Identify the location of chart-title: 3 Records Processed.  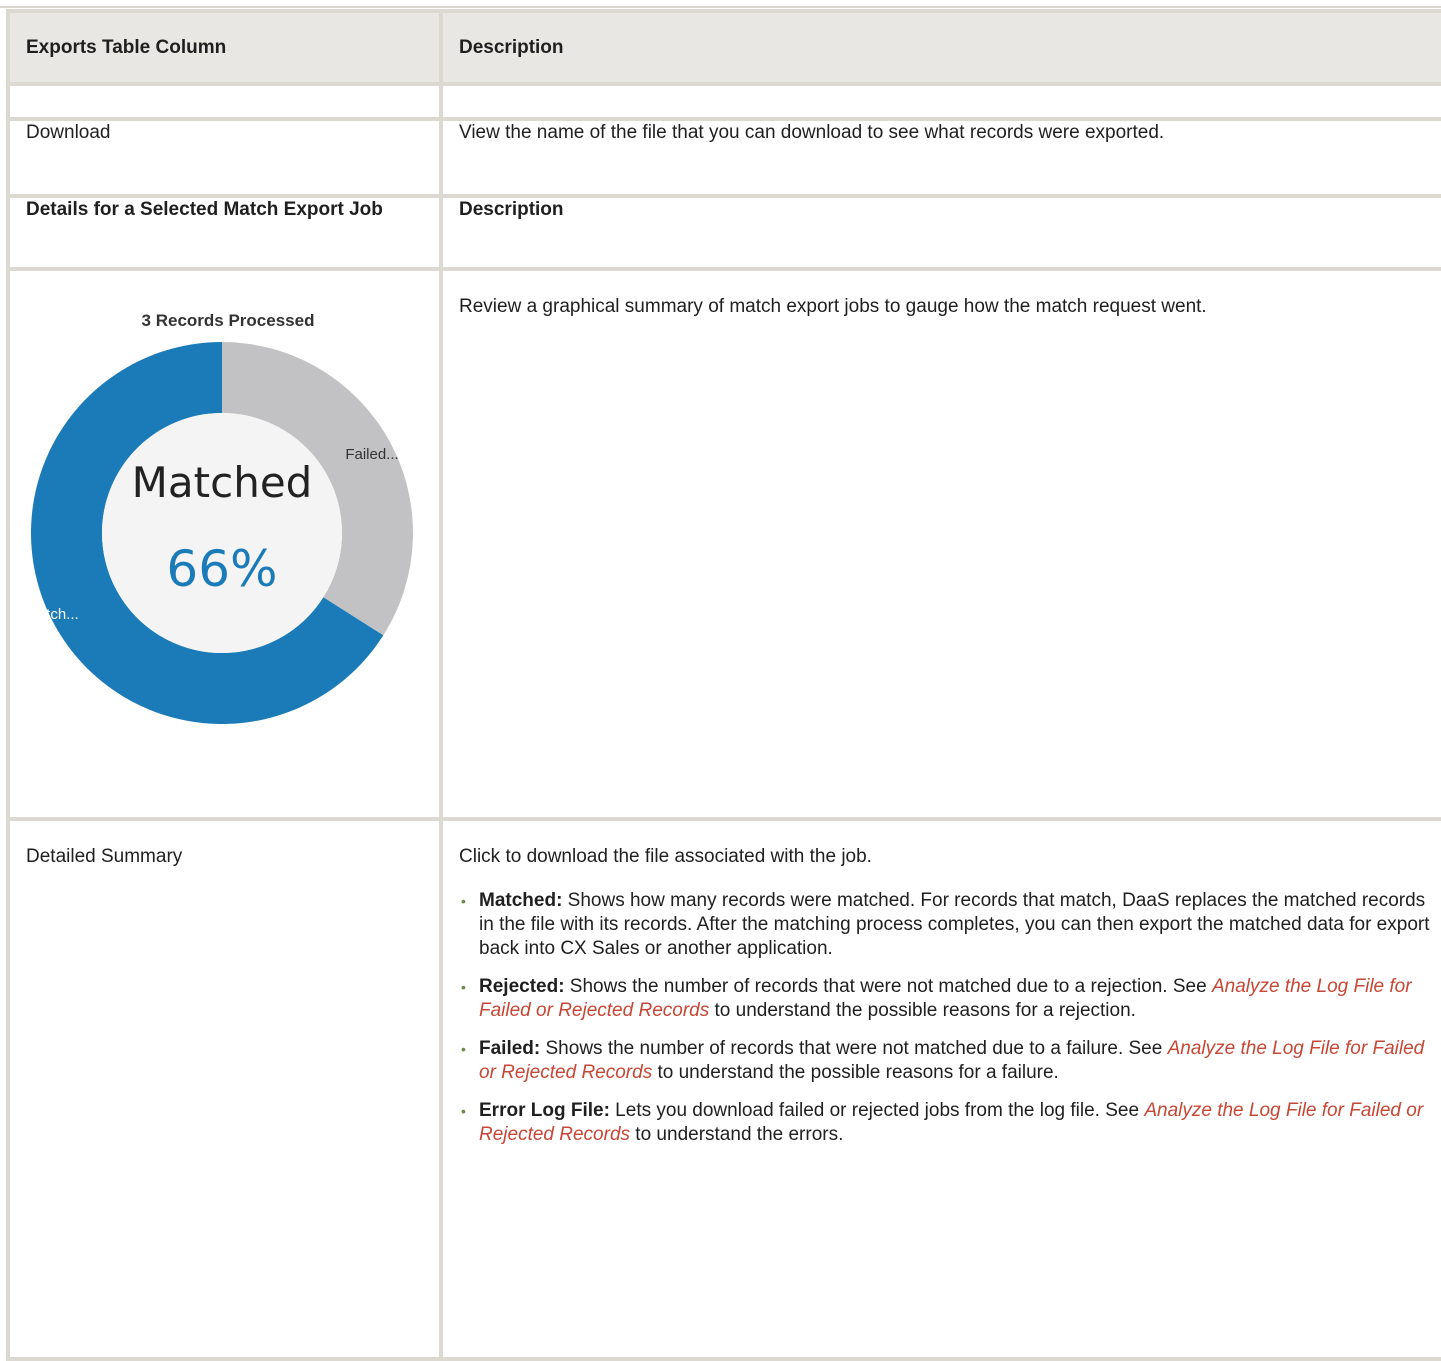
(228, 320).